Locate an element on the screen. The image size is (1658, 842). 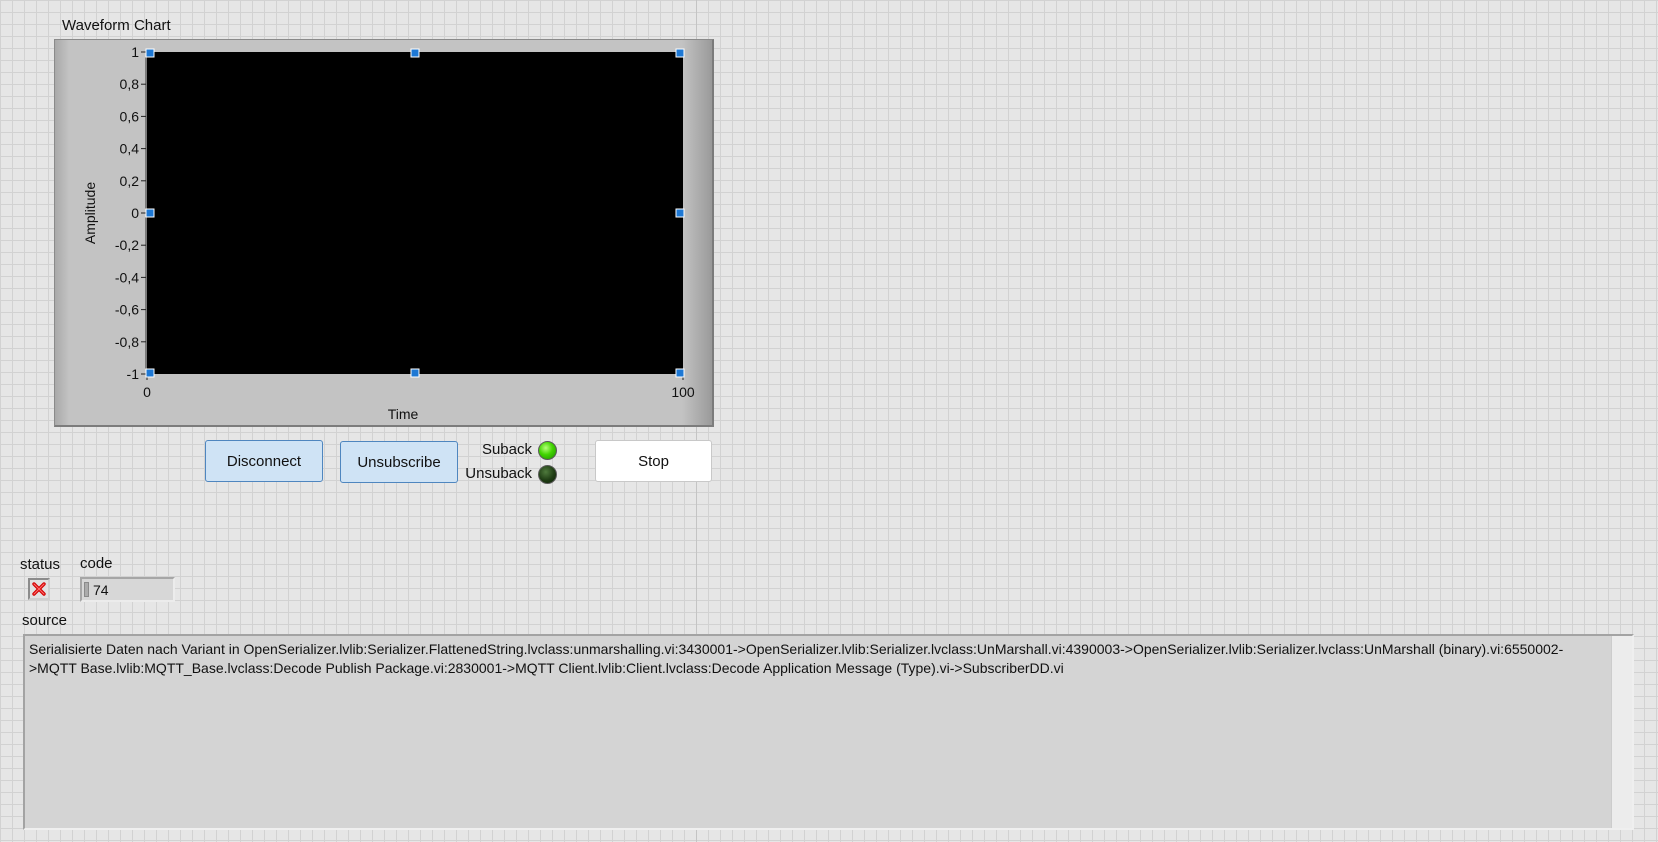
y-tick-label: 0,4 is located at coordinates (130, 149).